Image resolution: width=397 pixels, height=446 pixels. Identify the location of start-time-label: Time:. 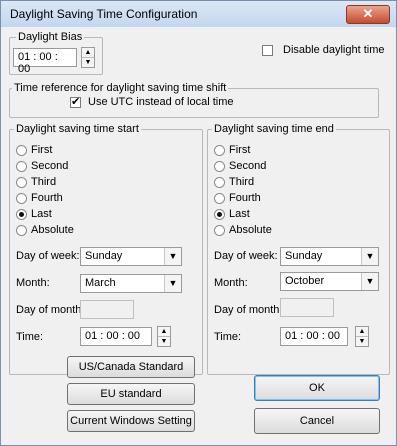
(30, 337).